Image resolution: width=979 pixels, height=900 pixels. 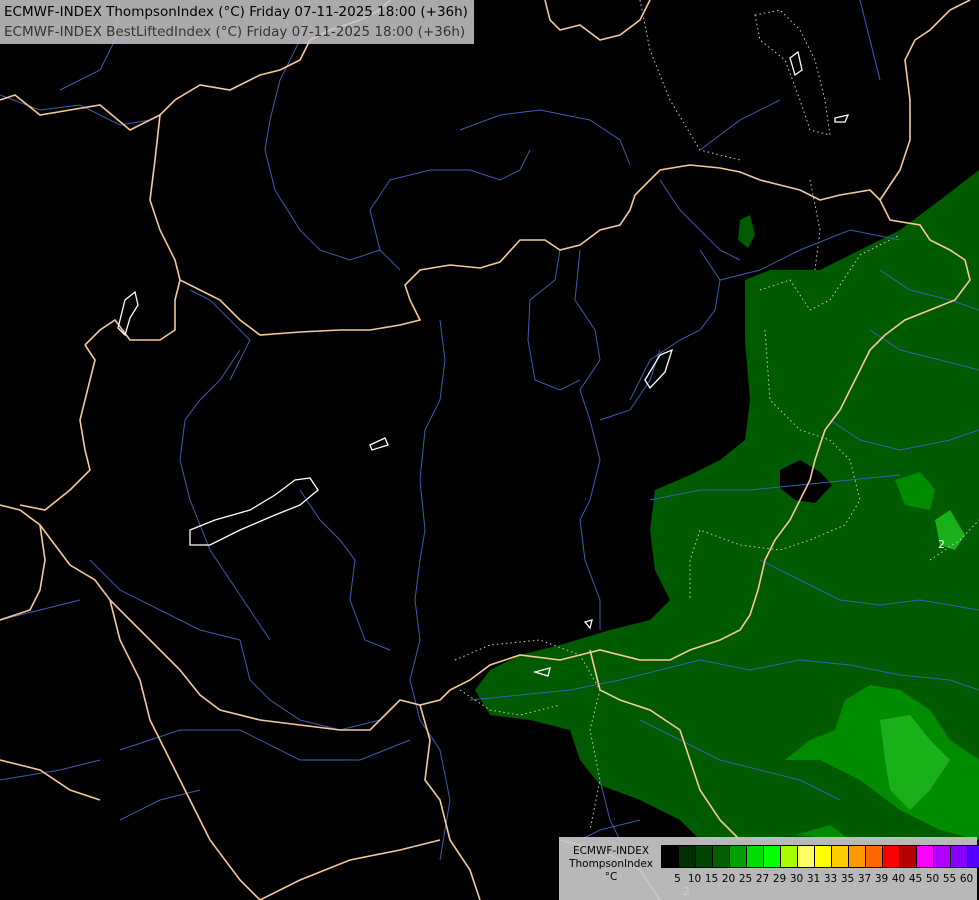 What do you see at coordinates (881, 879) in the screenshot?
I see `legend-tick-label: 39` at bounding box center [881, 879].